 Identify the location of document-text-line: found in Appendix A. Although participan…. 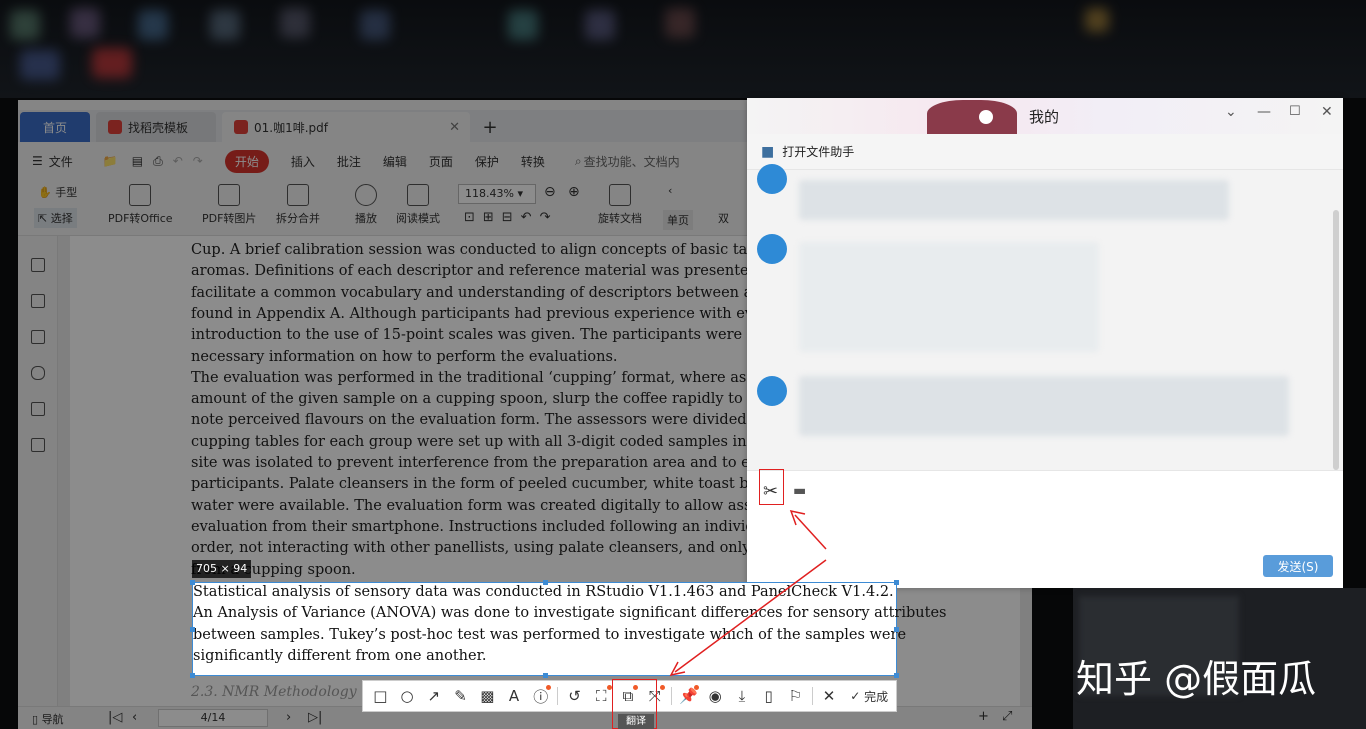
(483, 313).